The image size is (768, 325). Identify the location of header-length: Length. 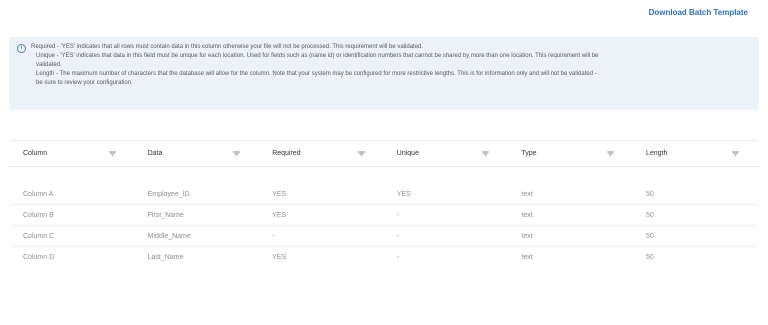
(695, 153).